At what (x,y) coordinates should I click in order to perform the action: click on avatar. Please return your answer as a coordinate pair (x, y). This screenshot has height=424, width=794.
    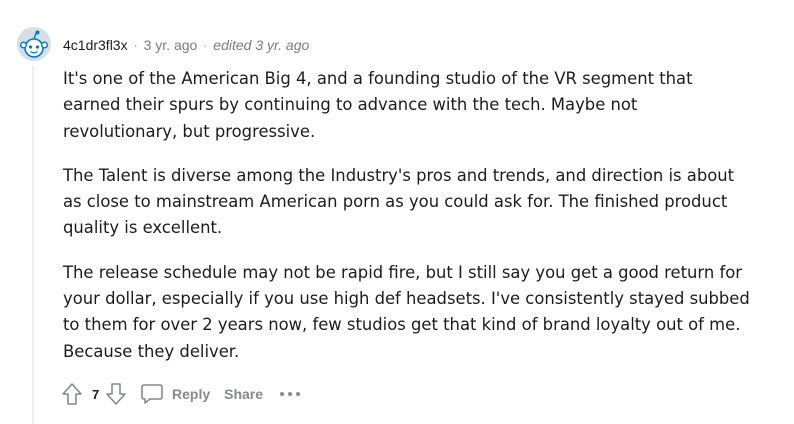
    Looking at the image, I should click on (34, 44).